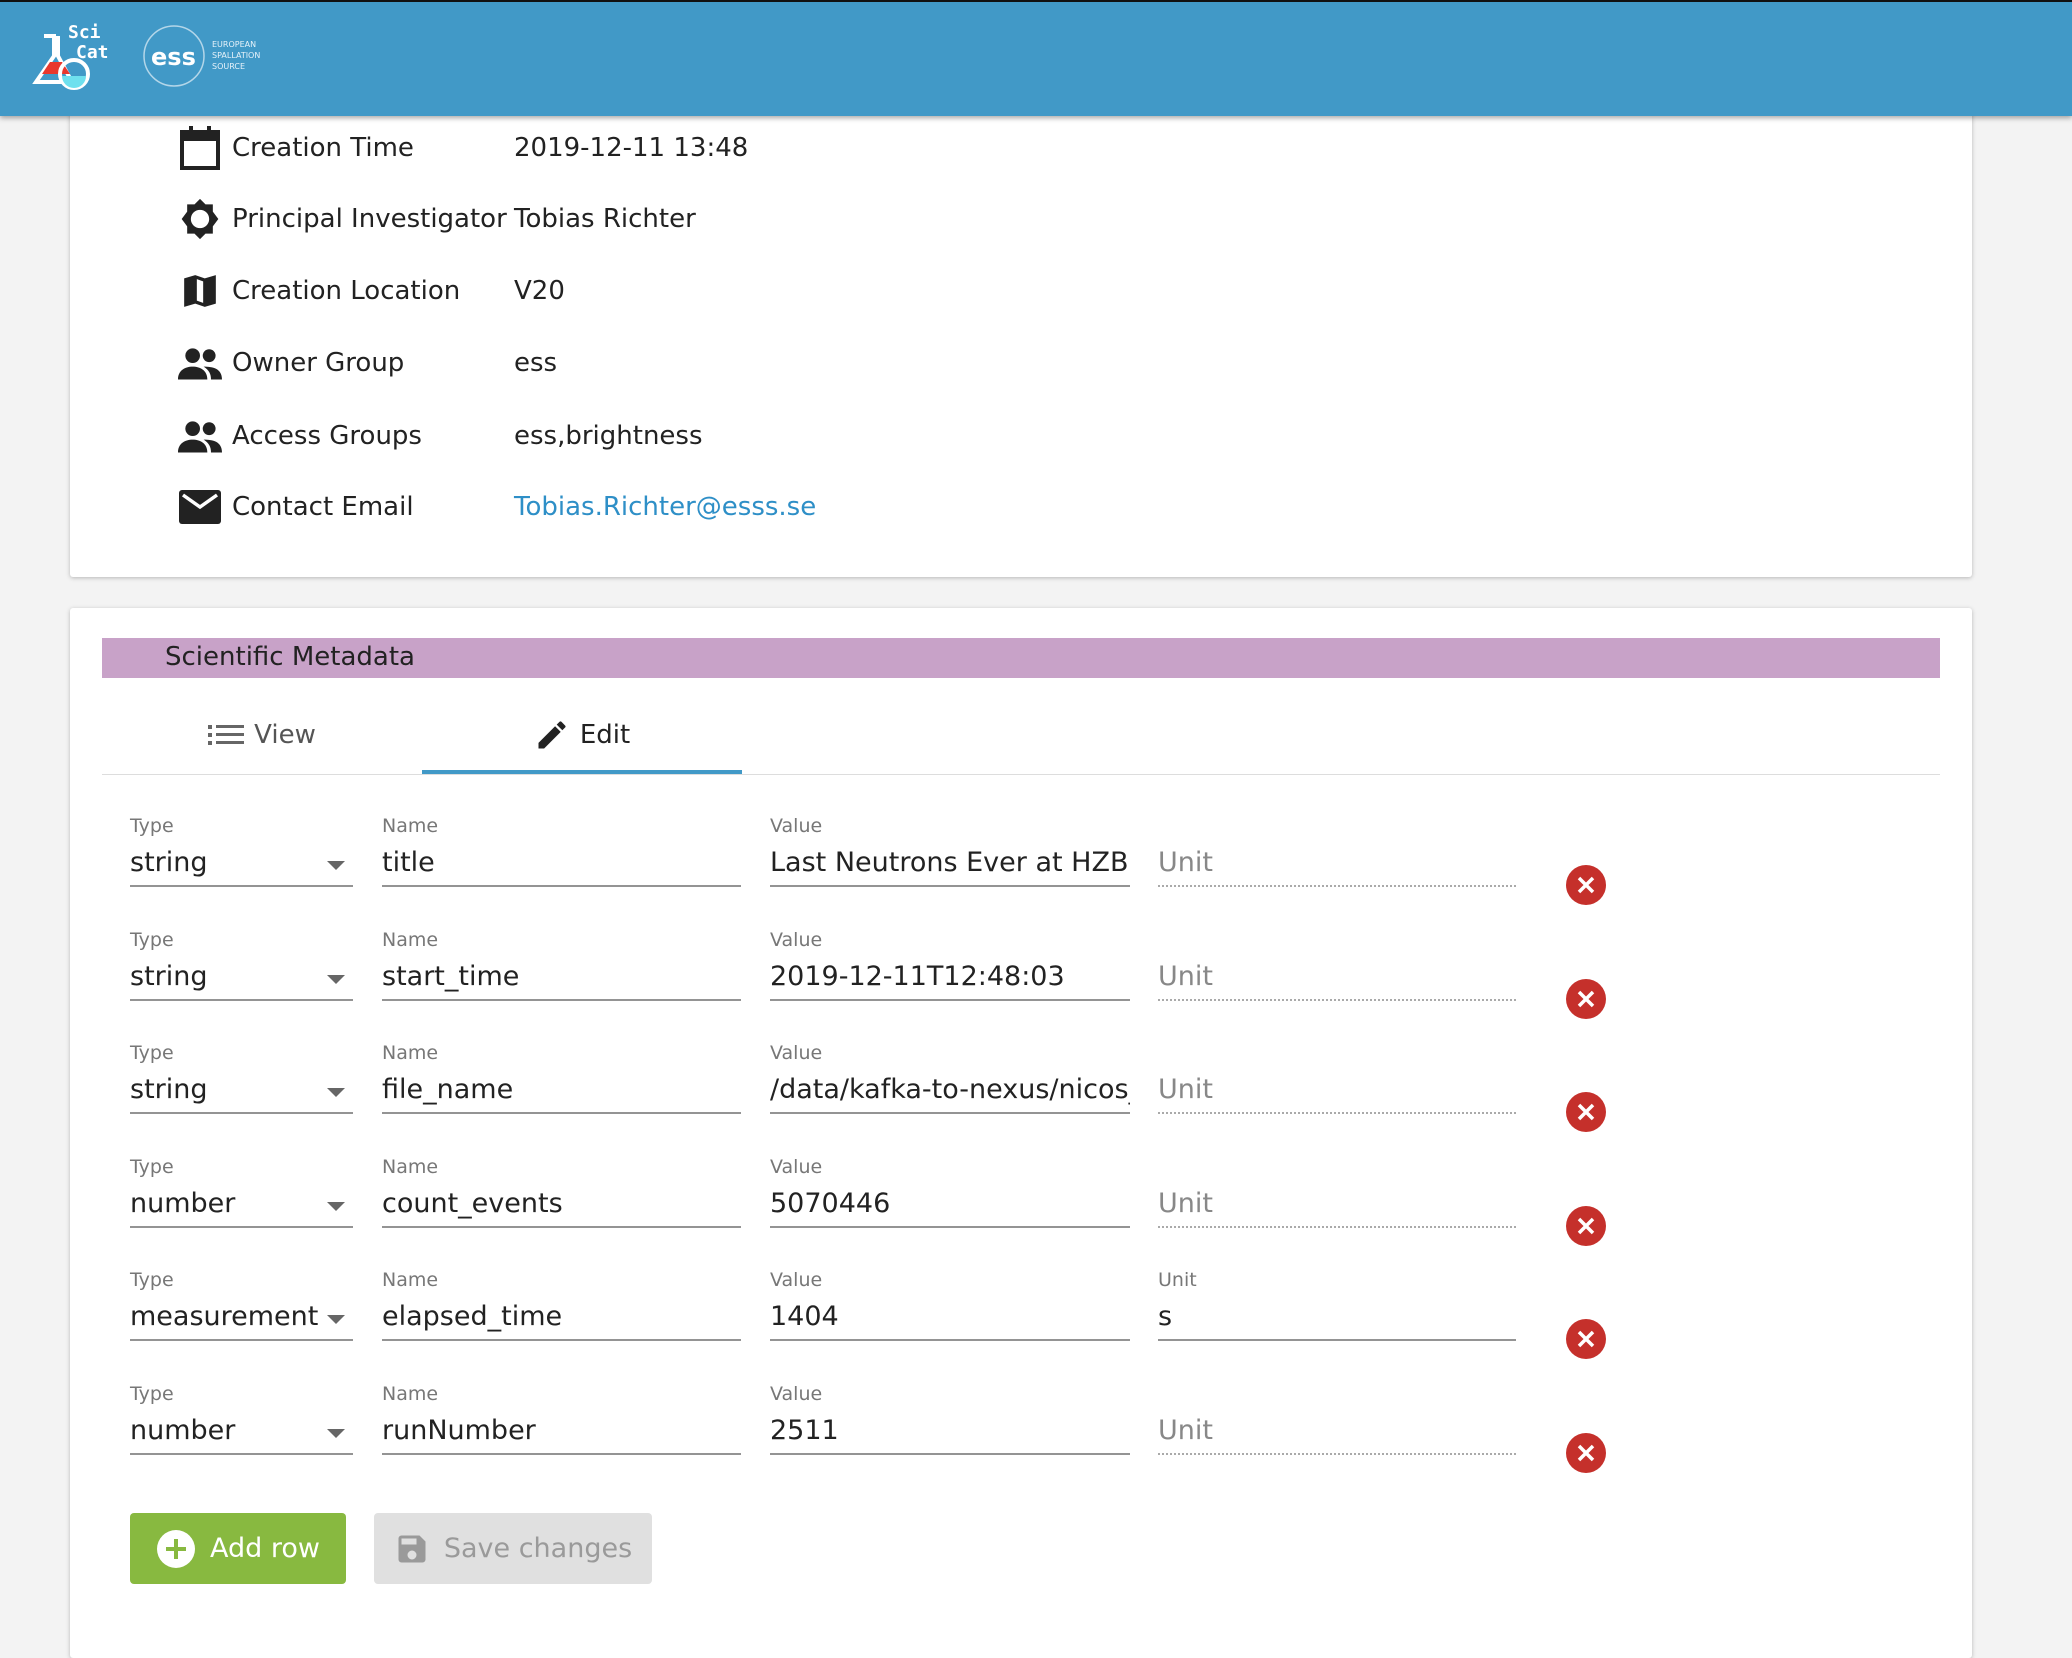 The image size is (2072, 1658). I want to click on scicat-logo: Sci Cat, so click(70, 56).